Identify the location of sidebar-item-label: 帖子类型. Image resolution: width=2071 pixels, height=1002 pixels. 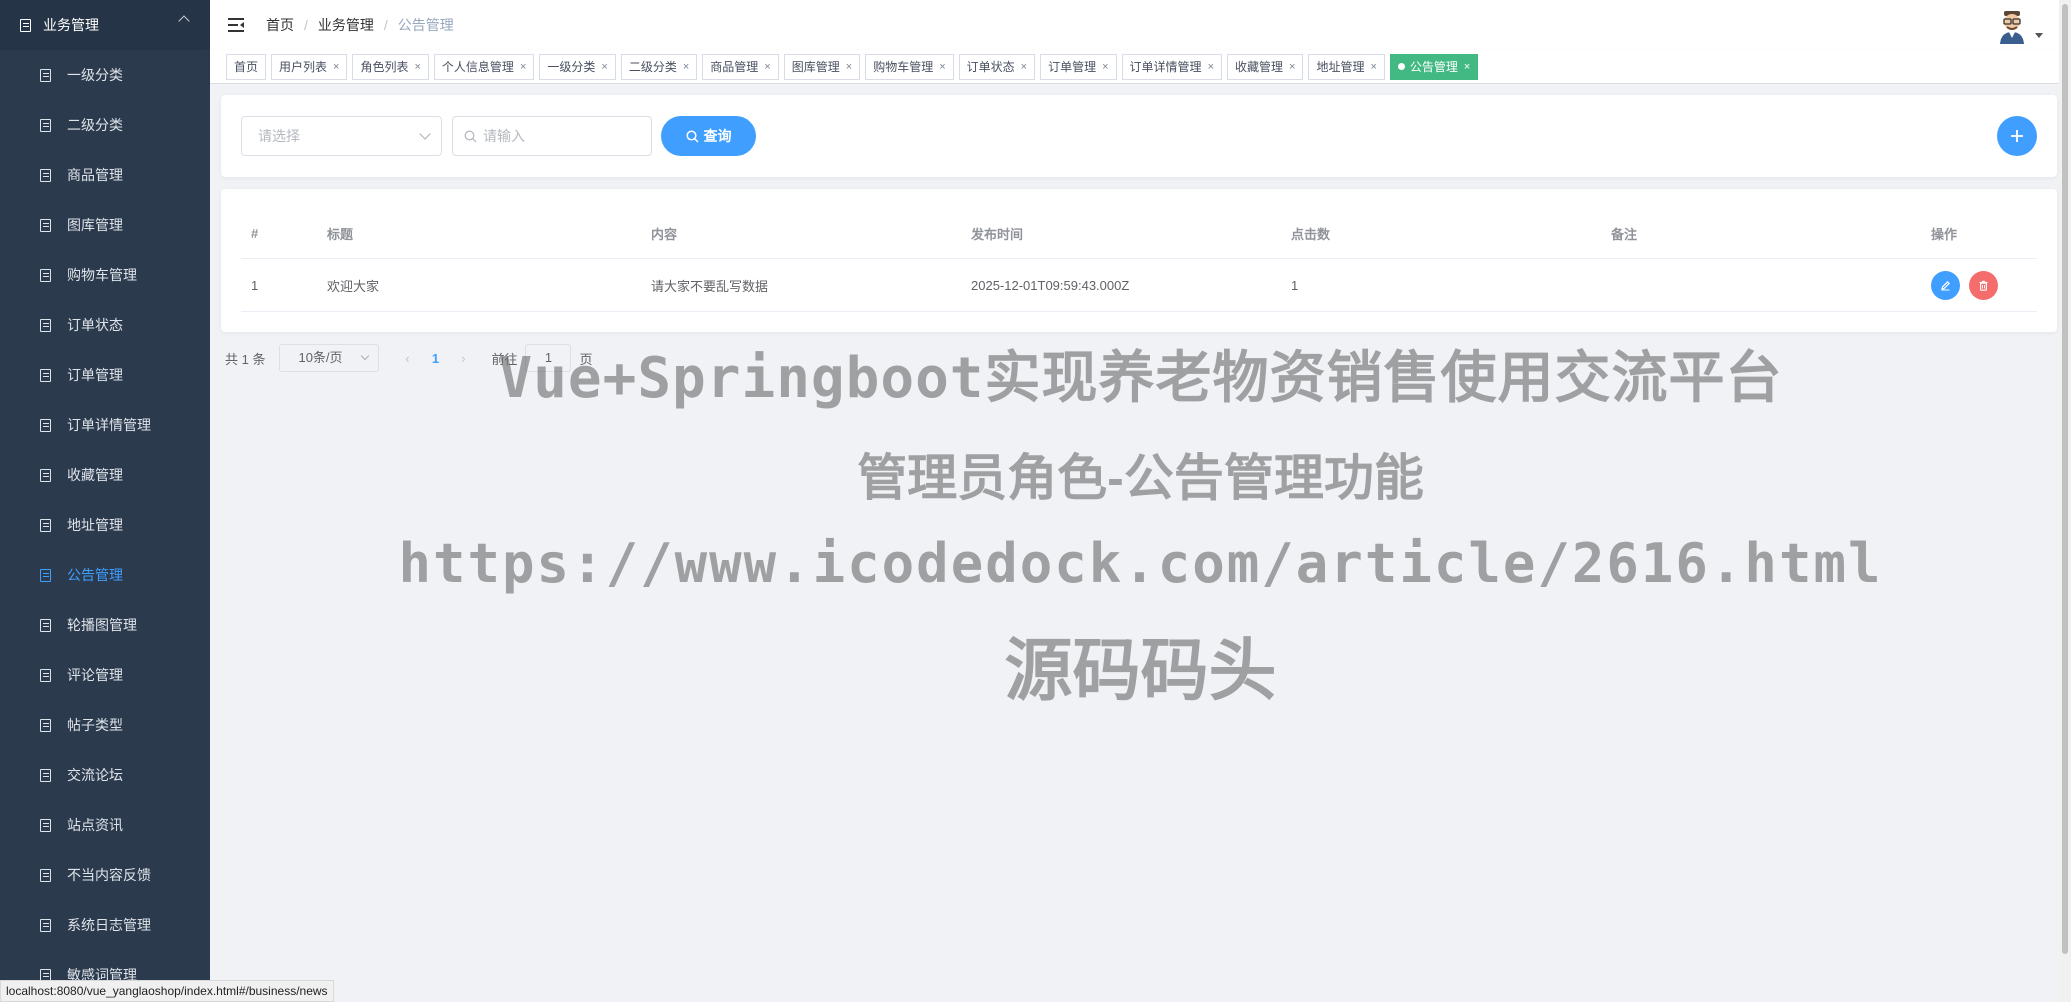
(95, 725).